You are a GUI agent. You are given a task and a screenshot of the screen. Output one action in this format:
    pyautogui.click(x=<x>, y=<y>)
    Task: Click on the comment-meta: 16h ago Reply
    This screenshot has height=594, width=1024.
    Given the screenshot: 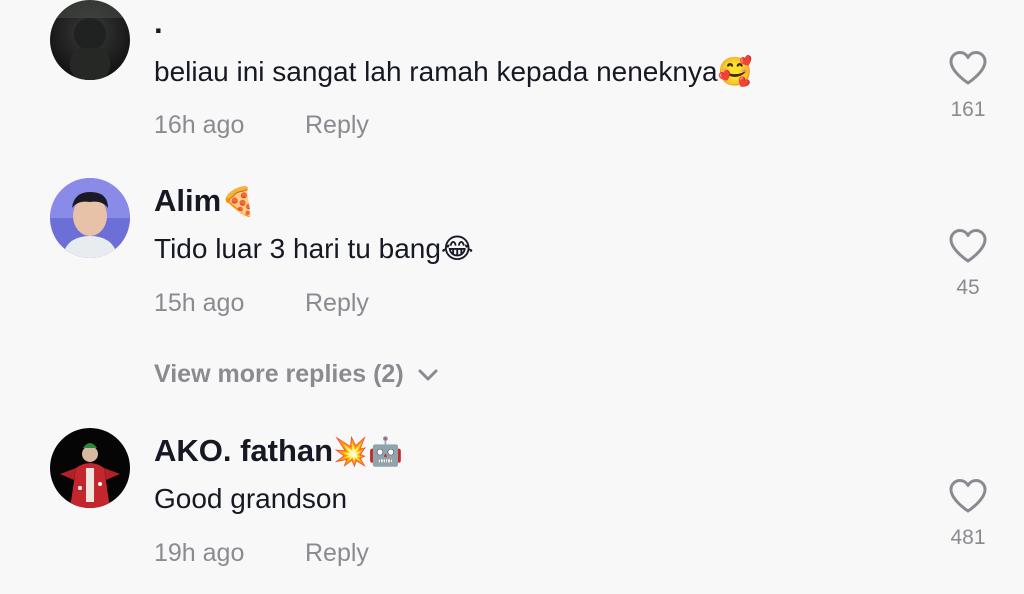 What is the action you would take?
    pyautogui.click(x=261, y=125)
    